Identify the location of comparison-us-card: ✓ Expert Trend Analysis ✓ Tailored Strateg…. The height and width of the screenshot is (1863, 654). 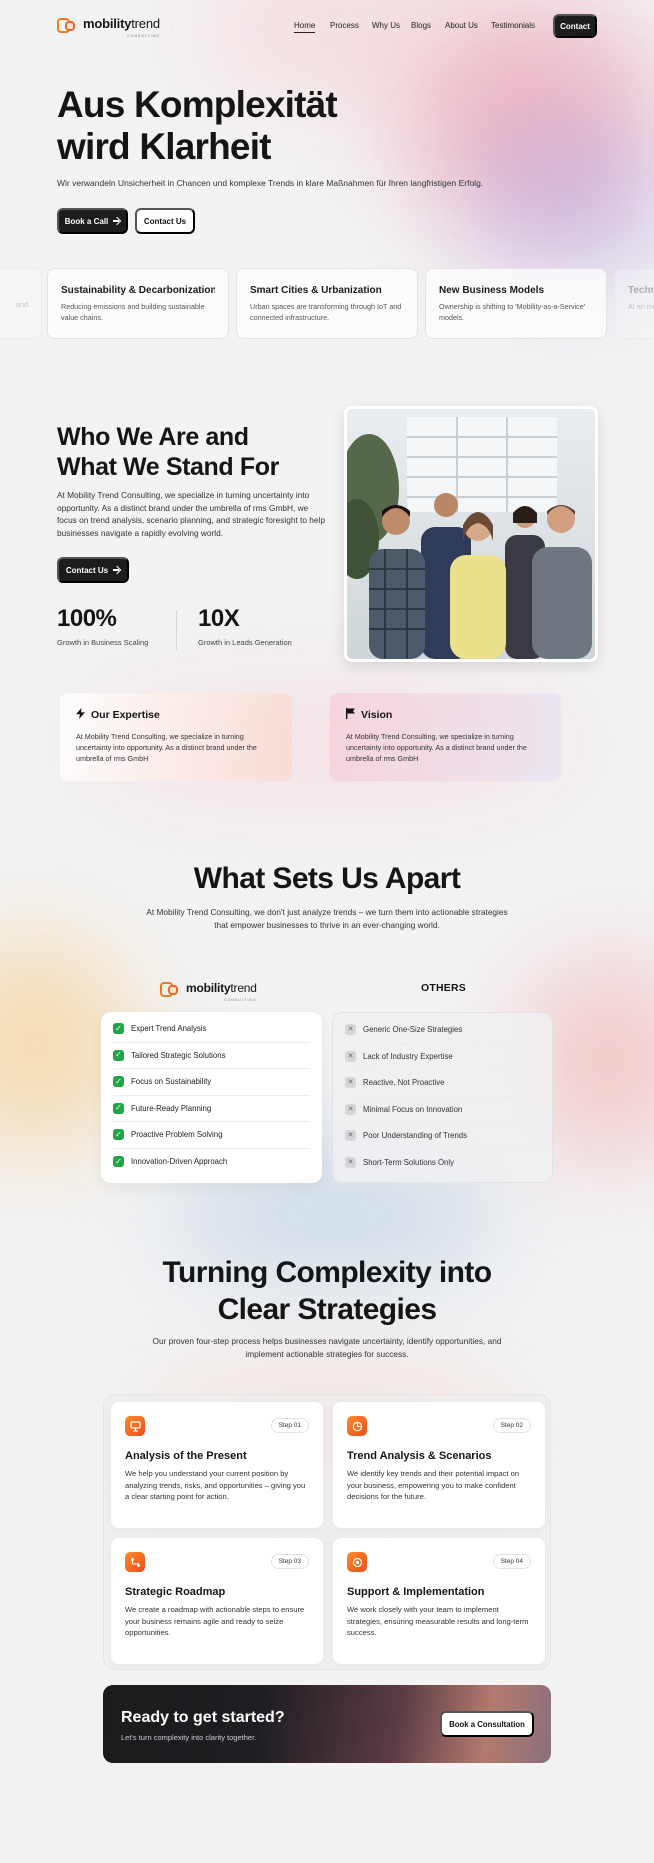
(211, 1097).